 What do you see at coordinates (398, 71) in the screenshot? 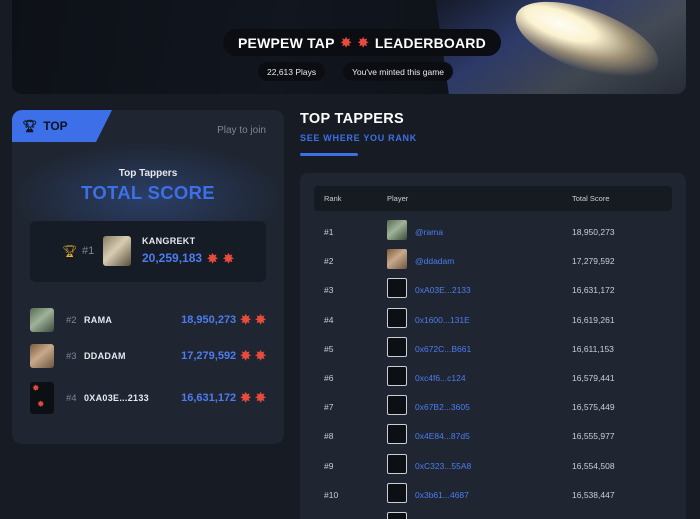
I see `minted-status-pill: You've minted this game` at bounding box center [398, 71].